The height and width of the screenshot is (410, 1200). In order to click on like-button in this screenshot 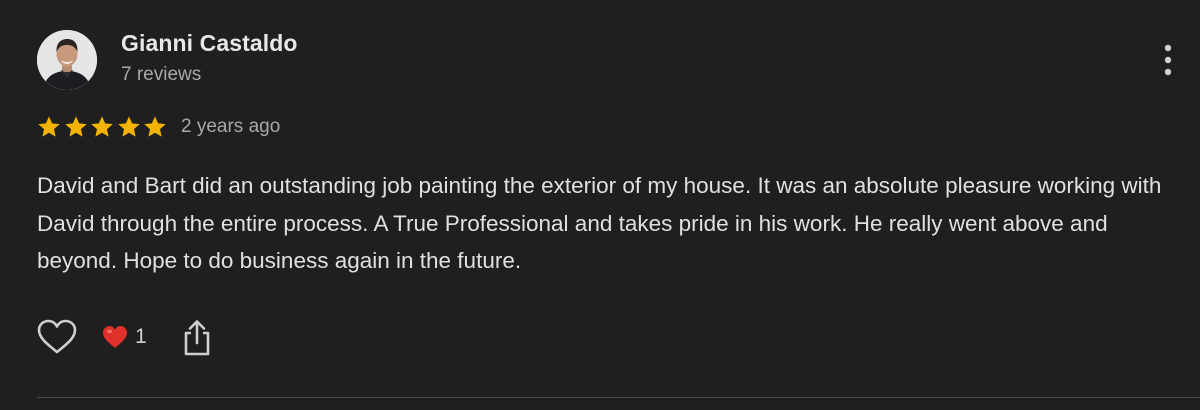, I will do `click(57, 337)`.